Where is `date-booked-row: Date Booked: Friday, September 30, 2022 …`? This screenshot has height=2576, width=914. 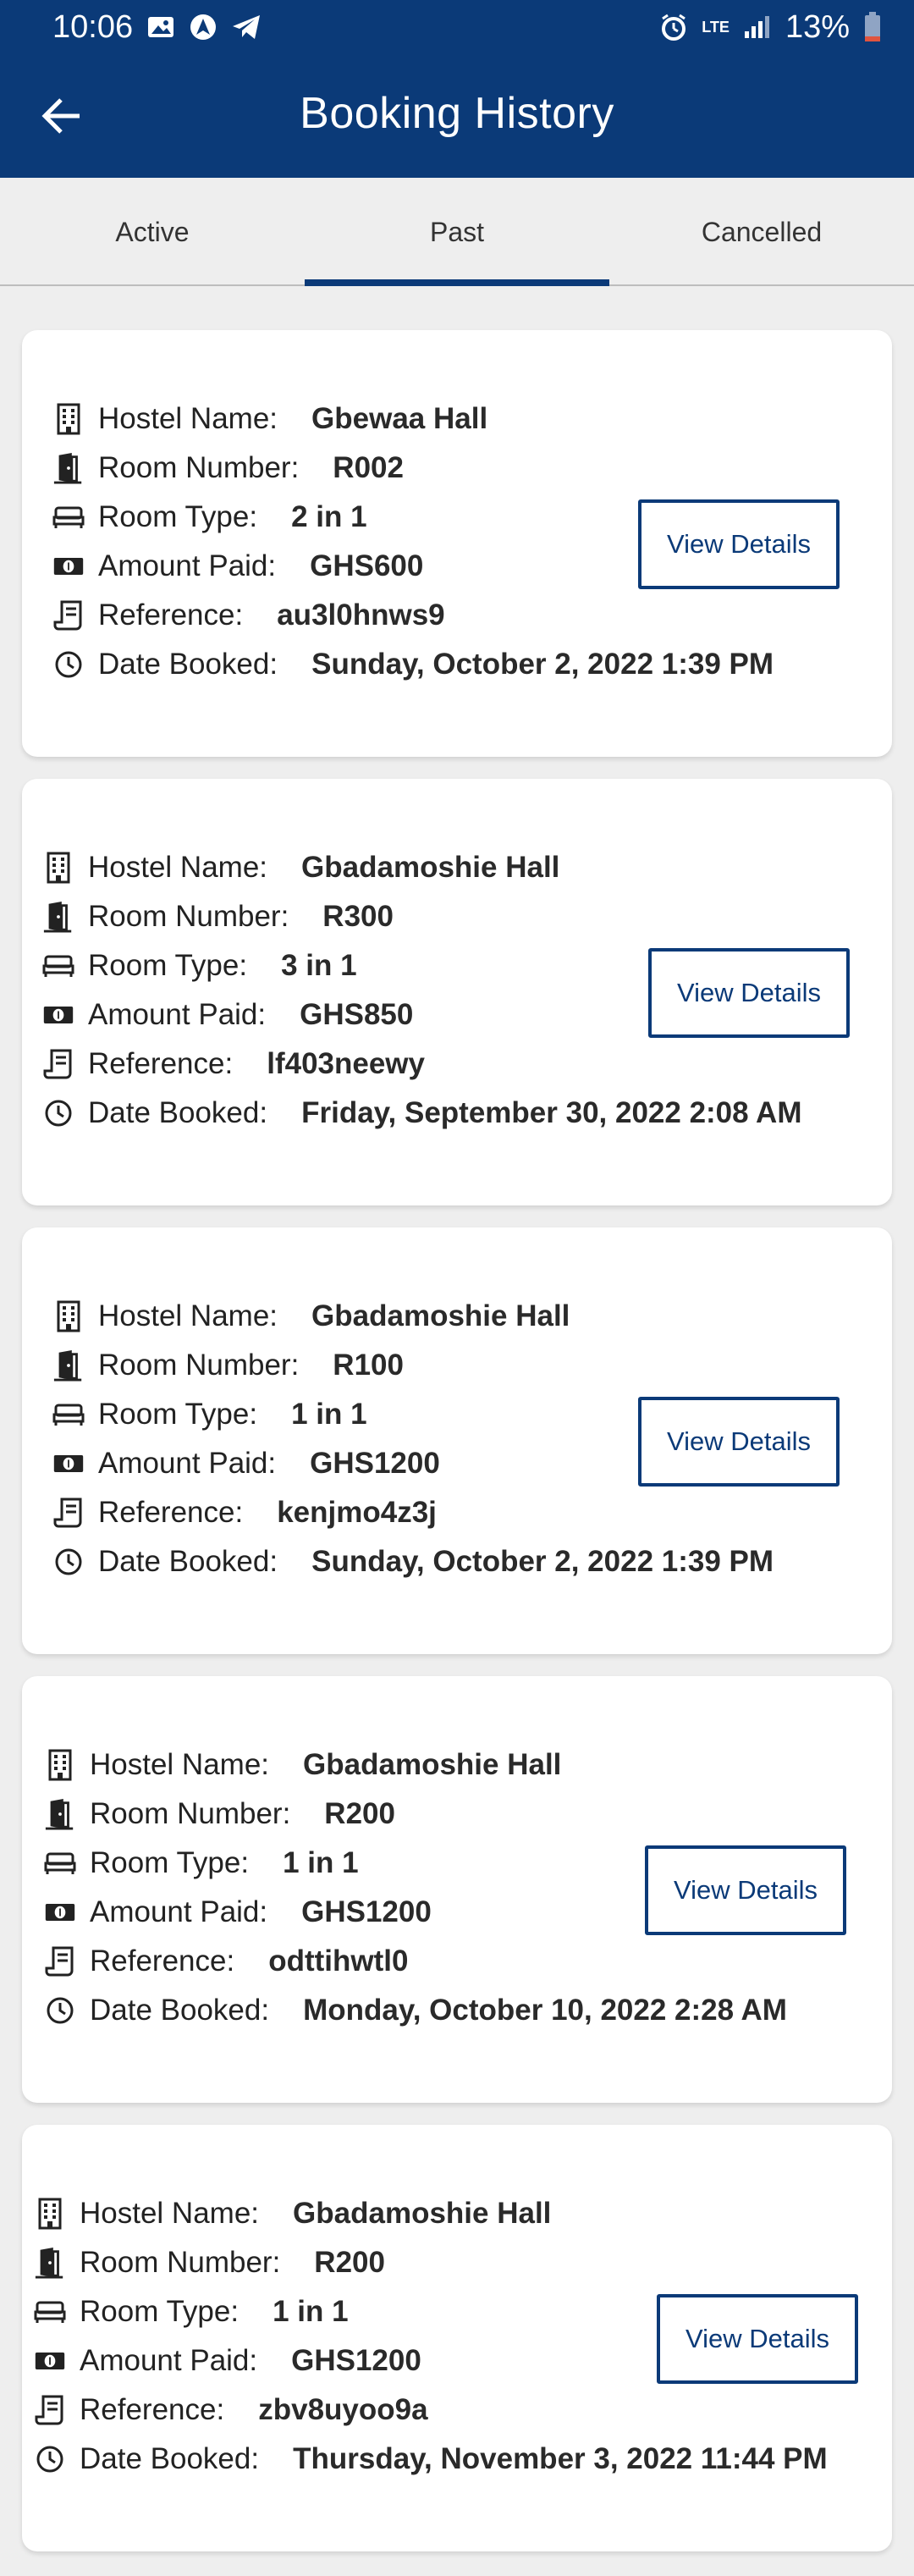 date-booked-row: Date Booked: Friday, September 30, 2022 … is located at coordinates (421, 1113).